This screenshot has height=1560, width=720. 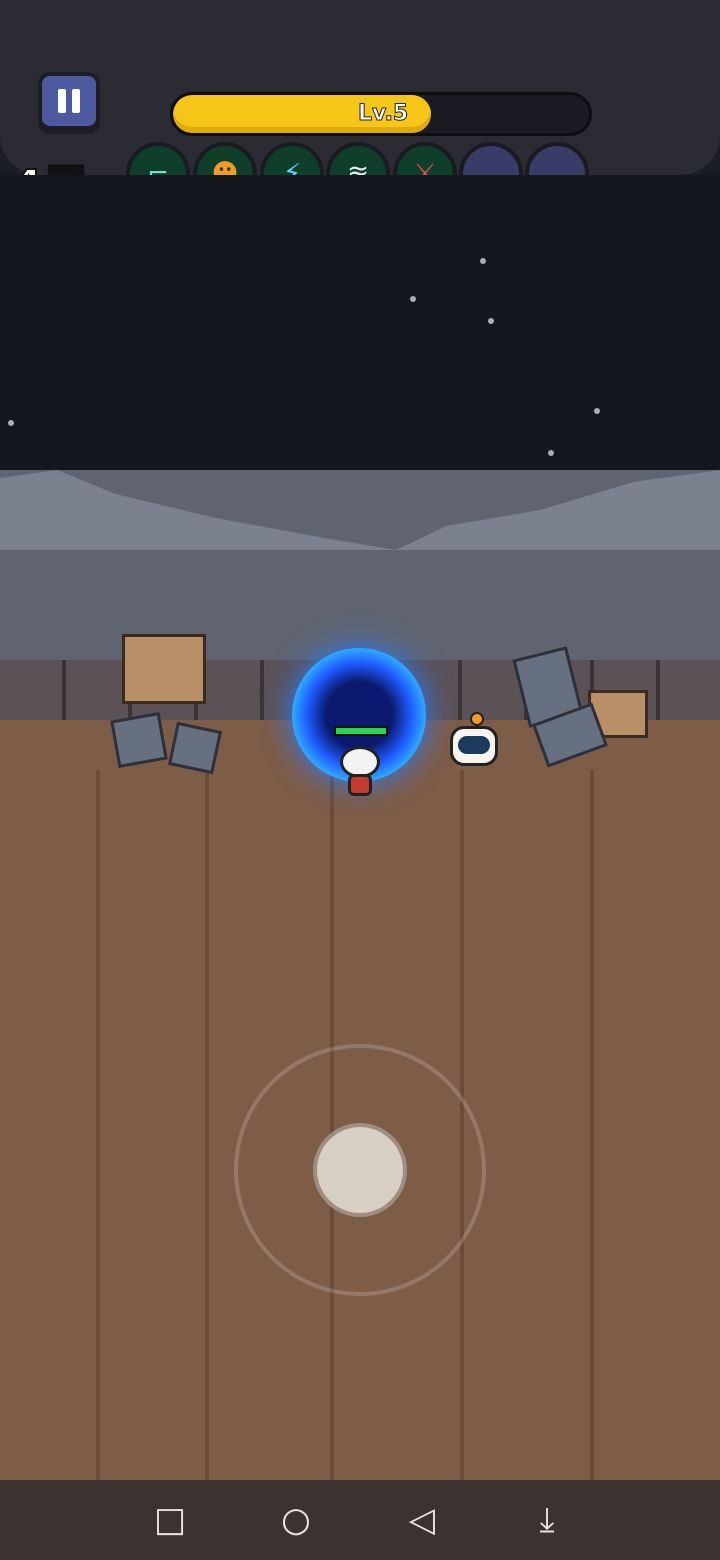 I want to click on system-nav-bar: □ ○ ◁ ⤓, so click(x=360, y=1520).